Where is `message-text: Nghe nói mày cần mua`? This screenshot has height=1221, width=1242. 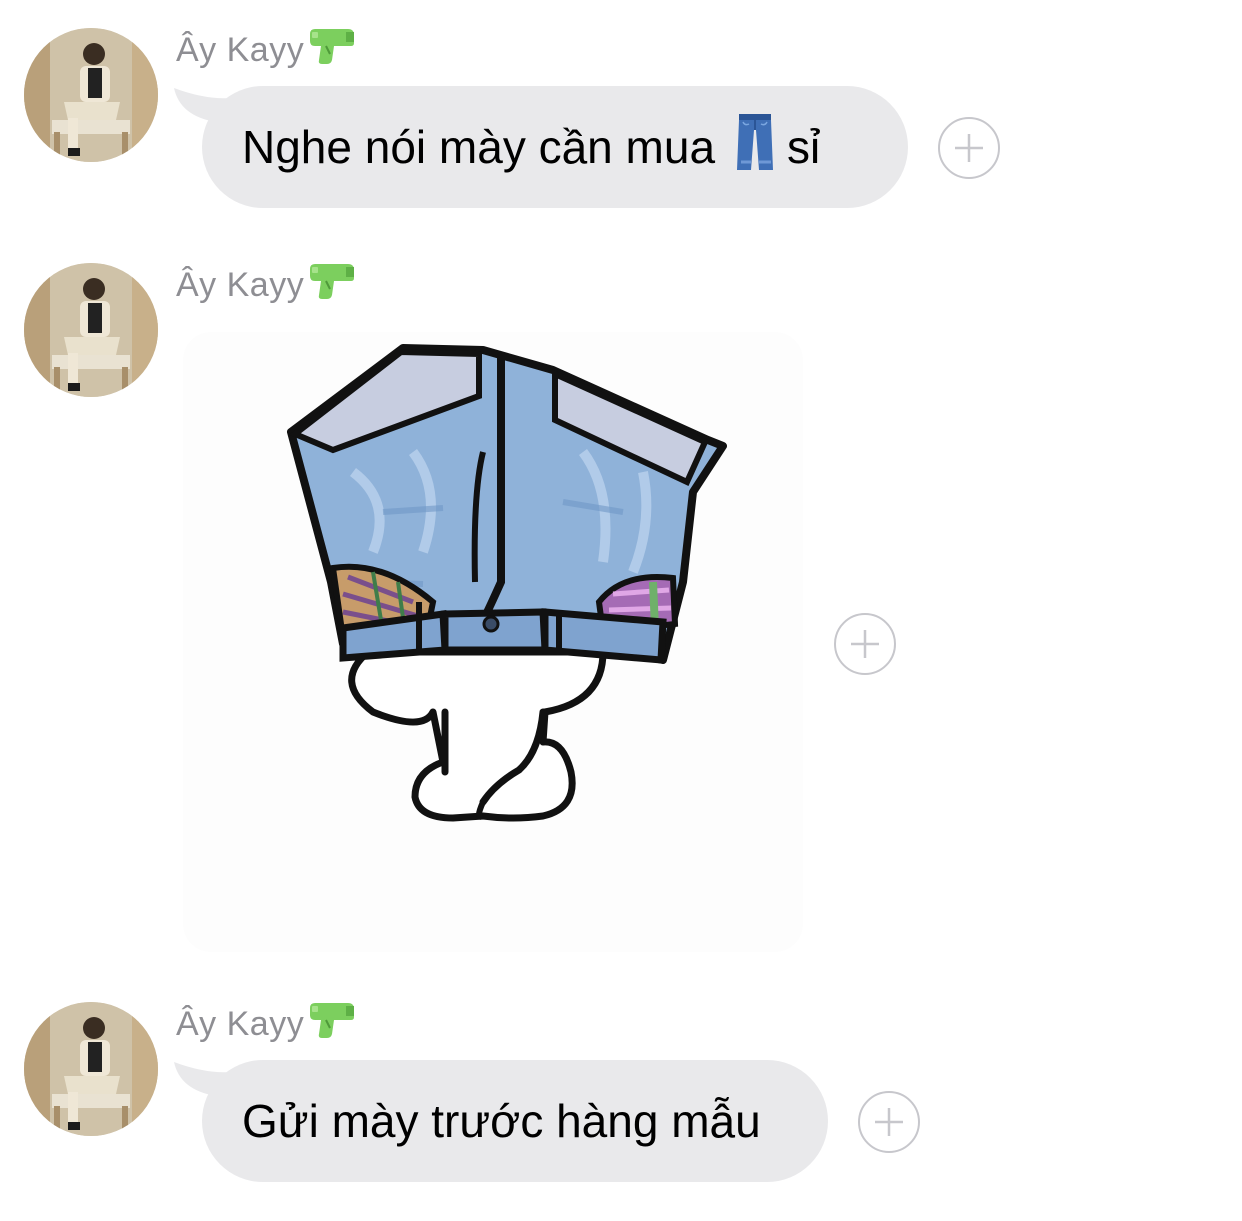 message-text: Nghe nói mày cần mua is located at coordinates (479, 147).